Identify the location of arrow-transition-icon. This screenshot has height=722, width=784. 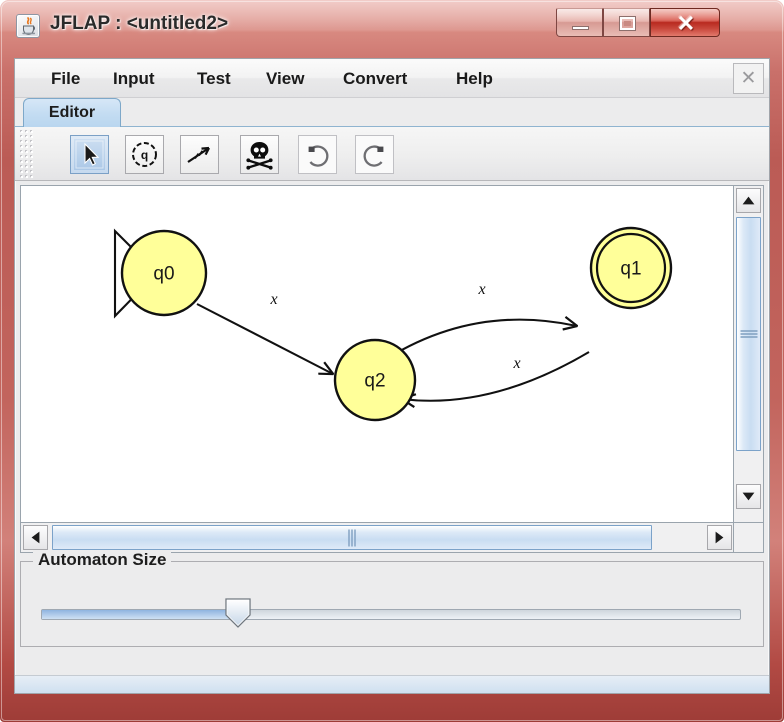
(198, 154).